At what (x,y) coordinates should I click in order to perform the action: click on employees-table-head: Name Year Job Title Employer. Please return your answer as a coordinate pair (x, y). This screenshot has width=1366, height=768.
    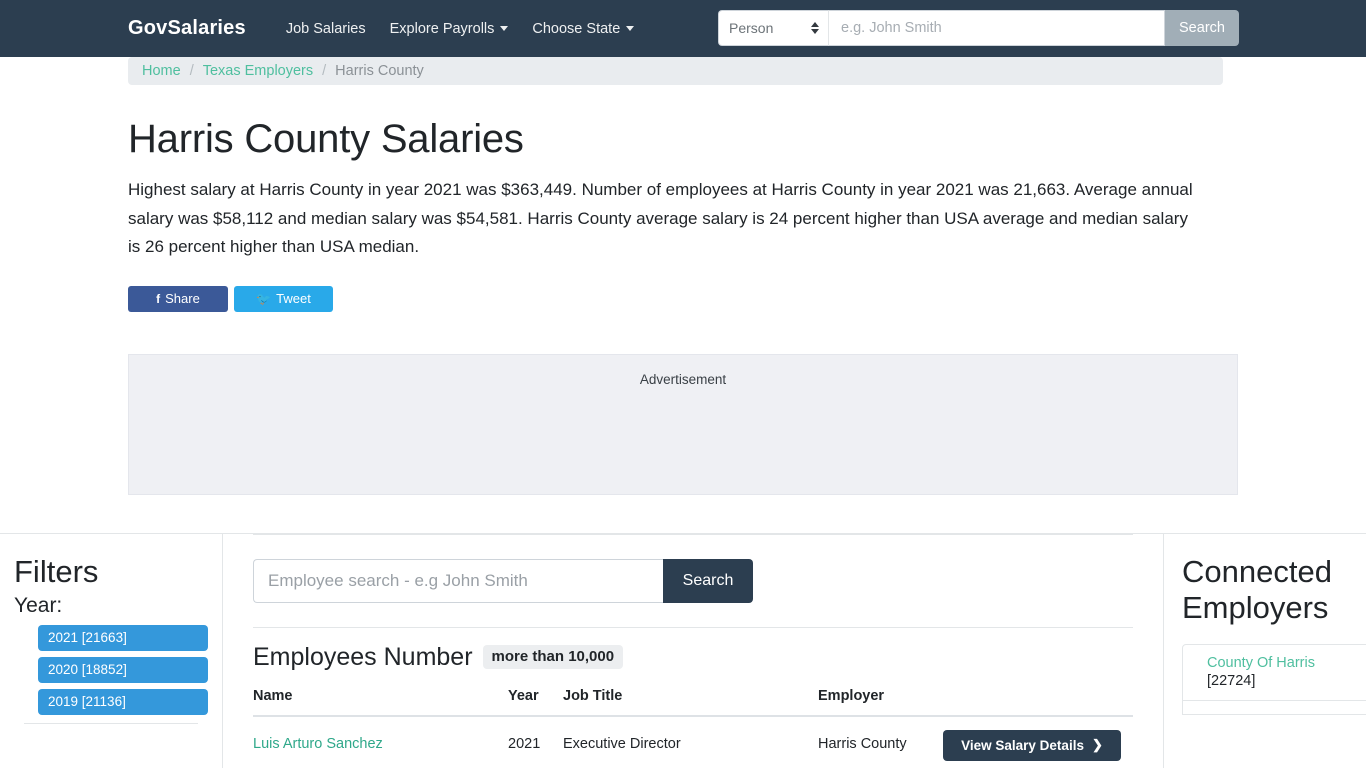
    Looking at the image, I should click on (693, 702).